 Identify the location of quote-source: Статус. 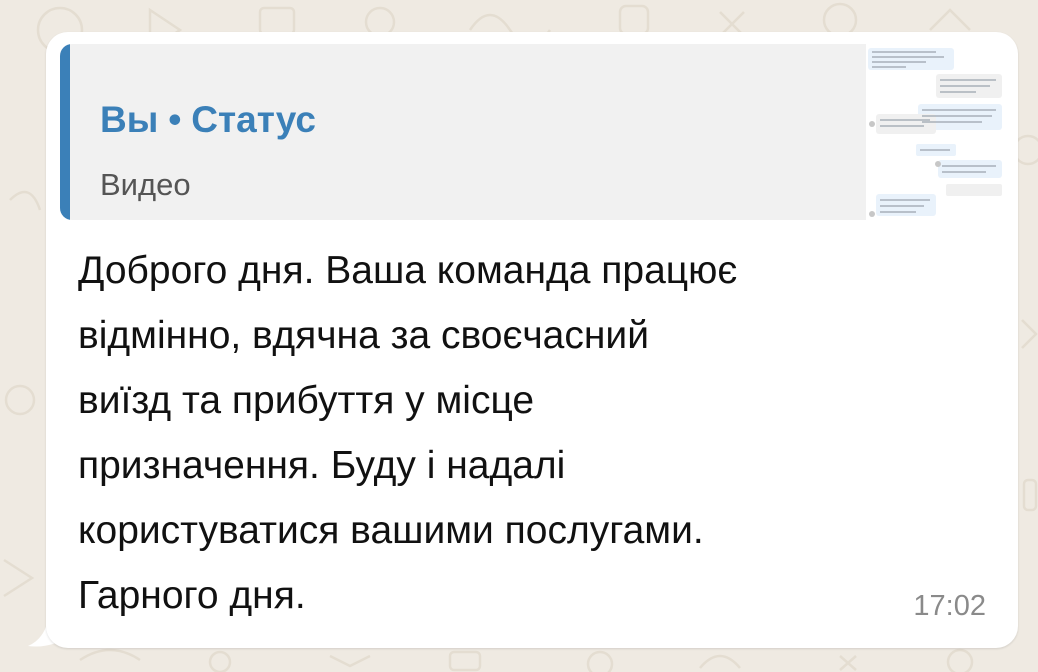
(253, 119).